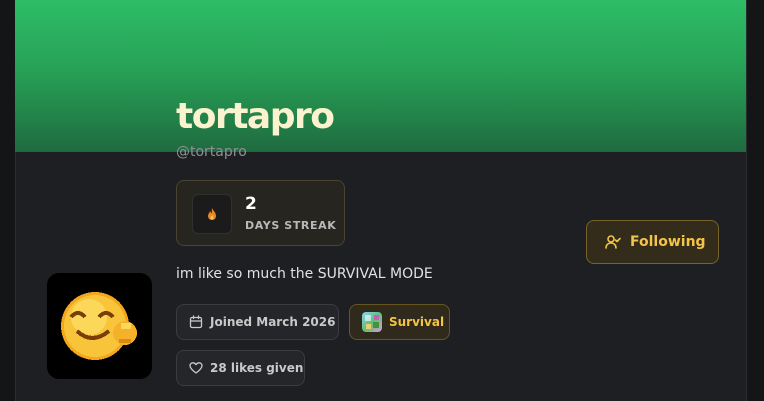 Image resolution: width=764 pixels, height=401 pixels. I want to click on streak-label: DAYS STREAK, so click(291, 225).